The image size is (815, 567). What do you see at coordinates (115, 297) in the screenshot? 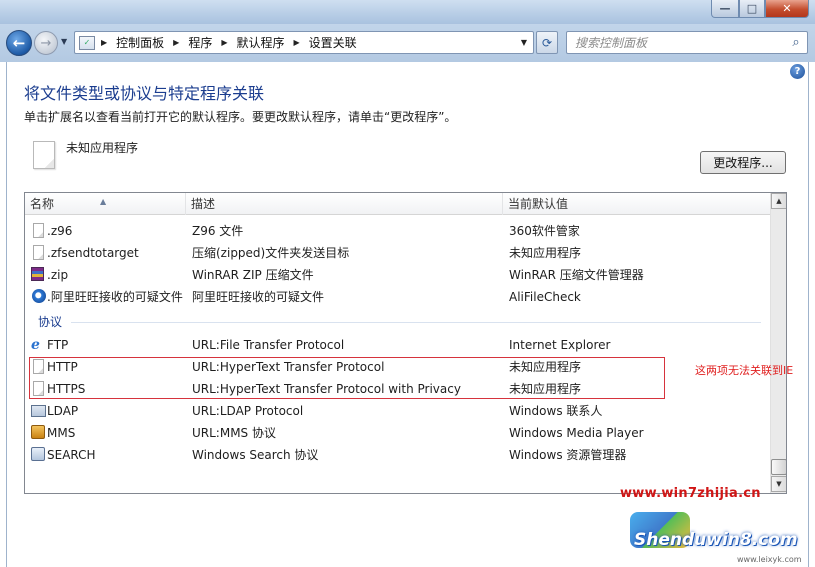
I see `row-name: .阿里旺旺接收的可疑文件` at bounding box center [115, 297].